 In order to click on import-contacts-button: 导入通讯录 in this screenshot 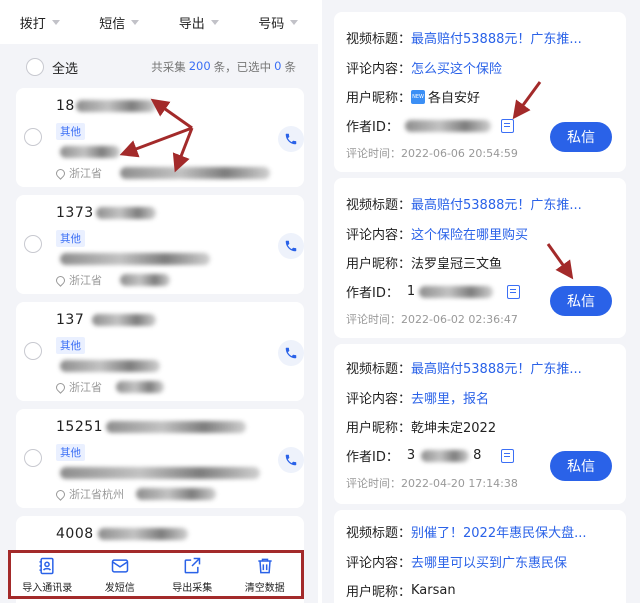, I will do `click(47, 574)`.